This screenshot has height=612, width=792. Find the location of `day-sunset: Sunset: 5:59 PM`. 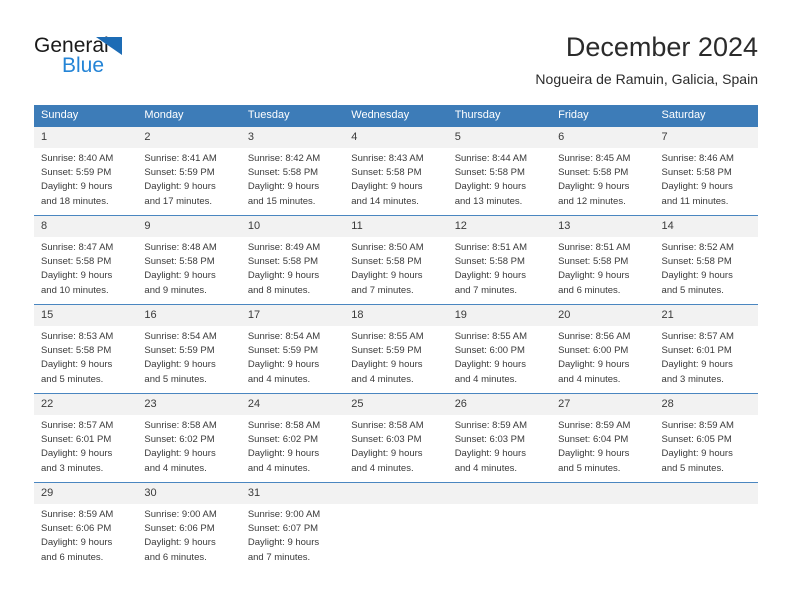

day-sunset: Sunset: 5:59 PM is located at coordinates (386, 351).